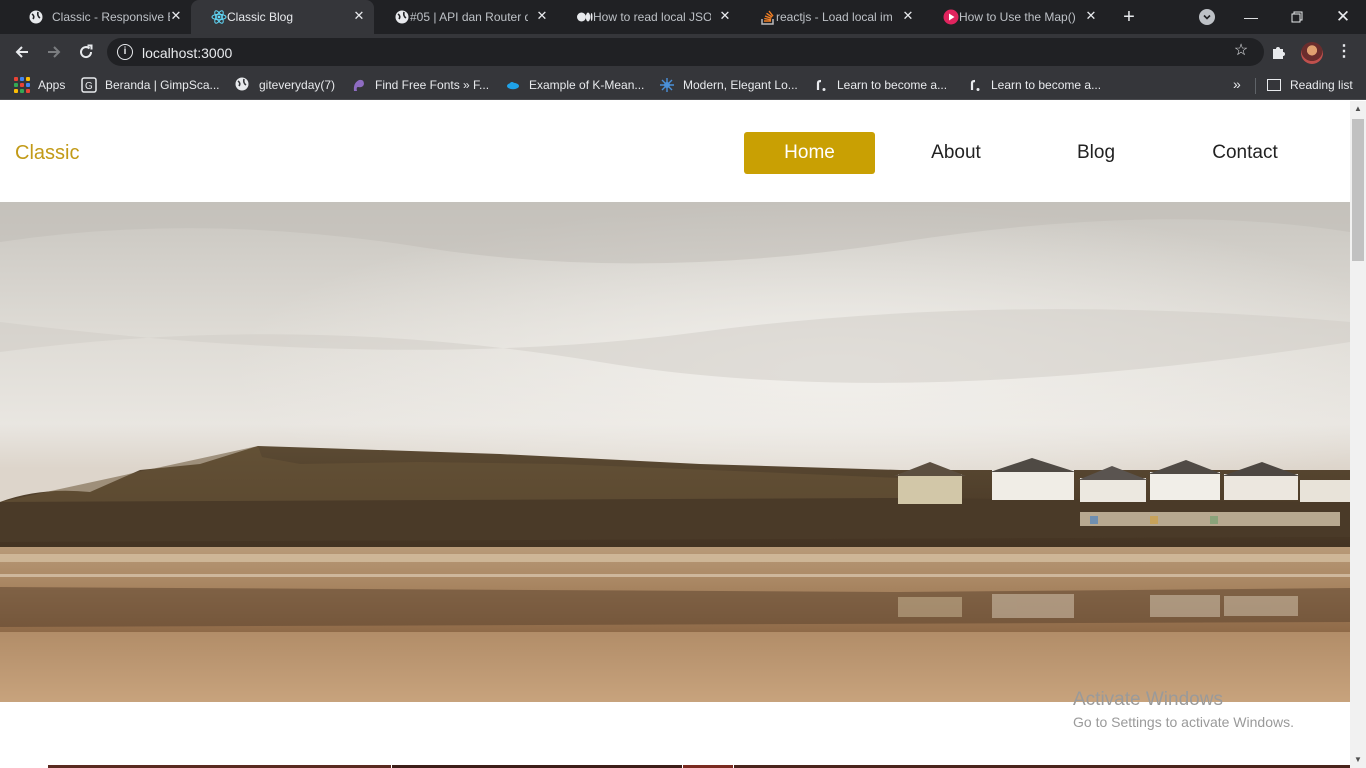 Image resolution: width=1366 pixels, height=768 pixels. What do you see at coordinates (1358, 109) in the screenshot?
I see `scroll-up-icon: ▲` at bounding box center [1358, 109].